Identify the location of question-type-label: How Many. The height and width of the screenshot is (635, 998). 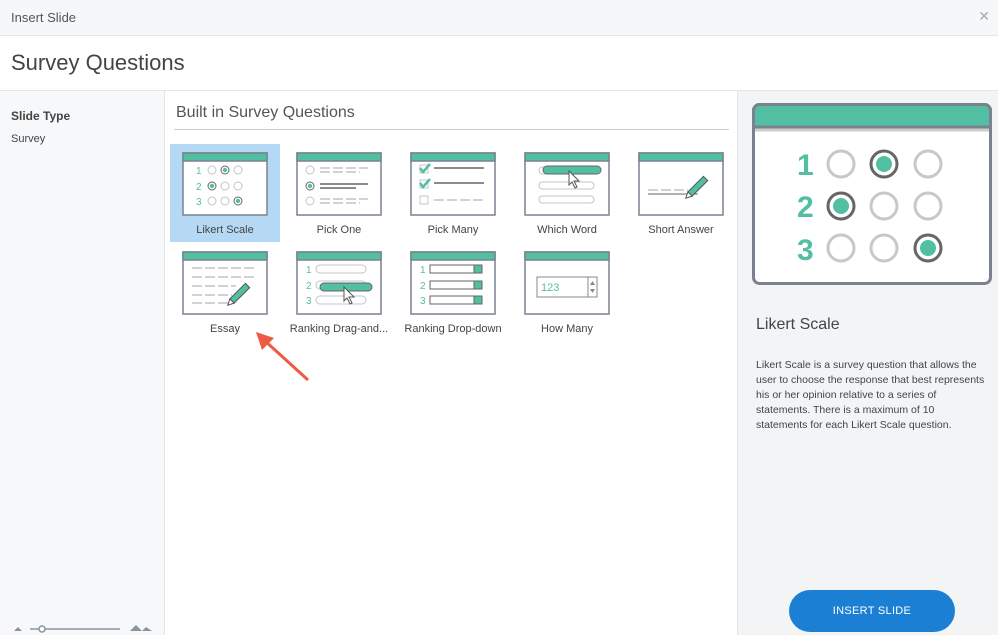
(567, 329).